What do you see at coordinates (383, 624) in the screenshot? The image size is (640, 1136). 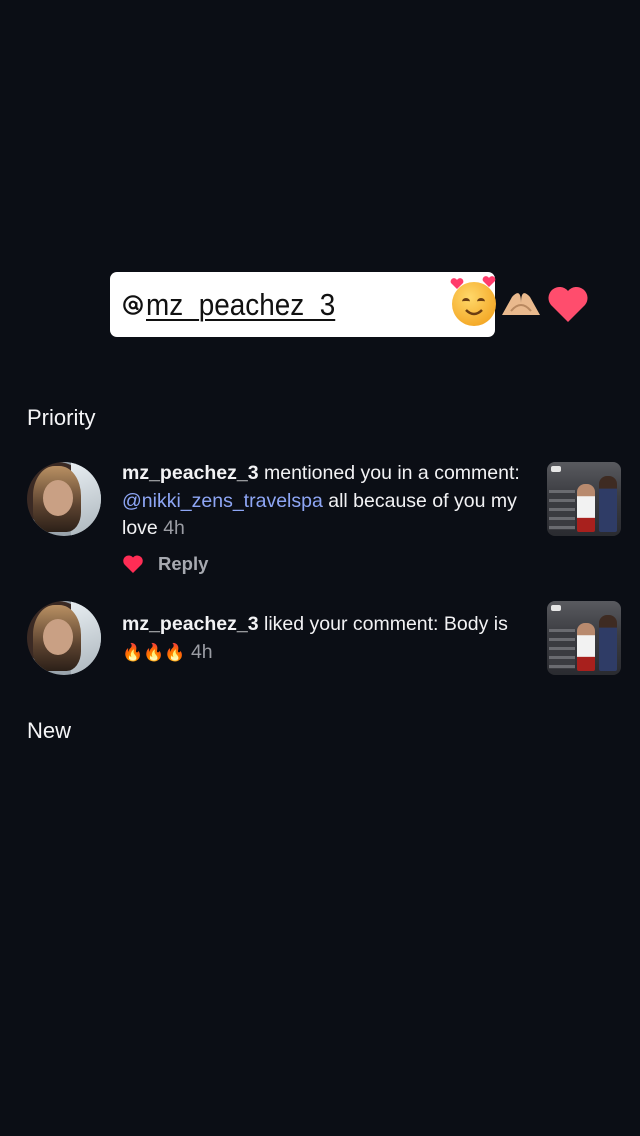 I see `notification-message: liked your comment: Body is` at bounding box center [383, 624].